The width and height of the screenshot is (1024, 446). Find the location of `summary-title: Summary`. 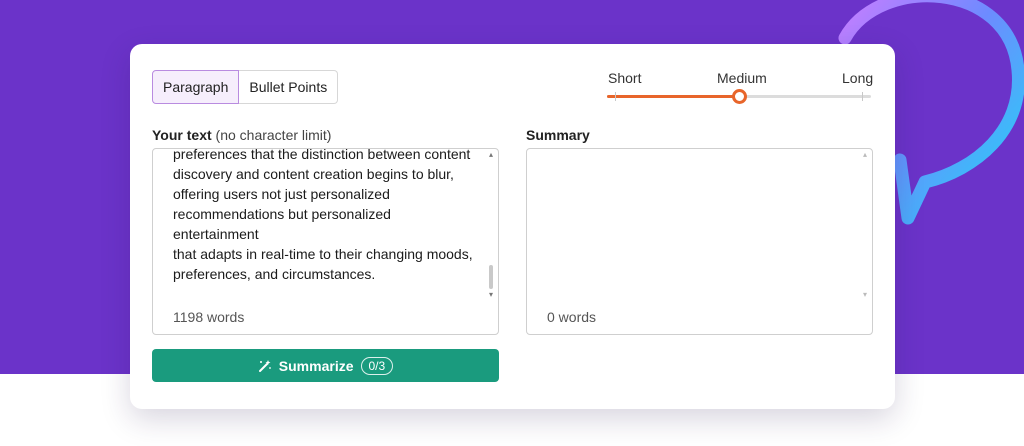

summary-title: Summary is located at coordinates (558, 135).